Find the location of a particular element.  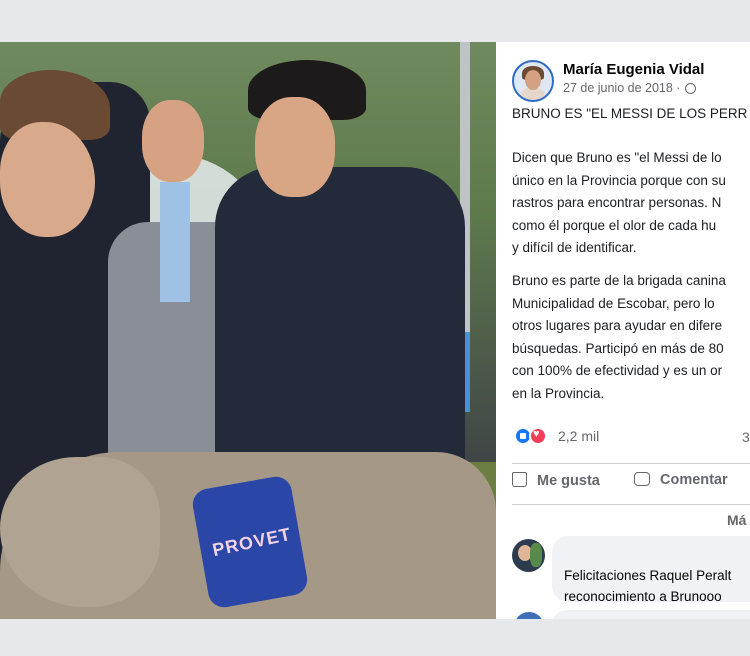

like-button: Me gusta is located at coordinates (556, 483).